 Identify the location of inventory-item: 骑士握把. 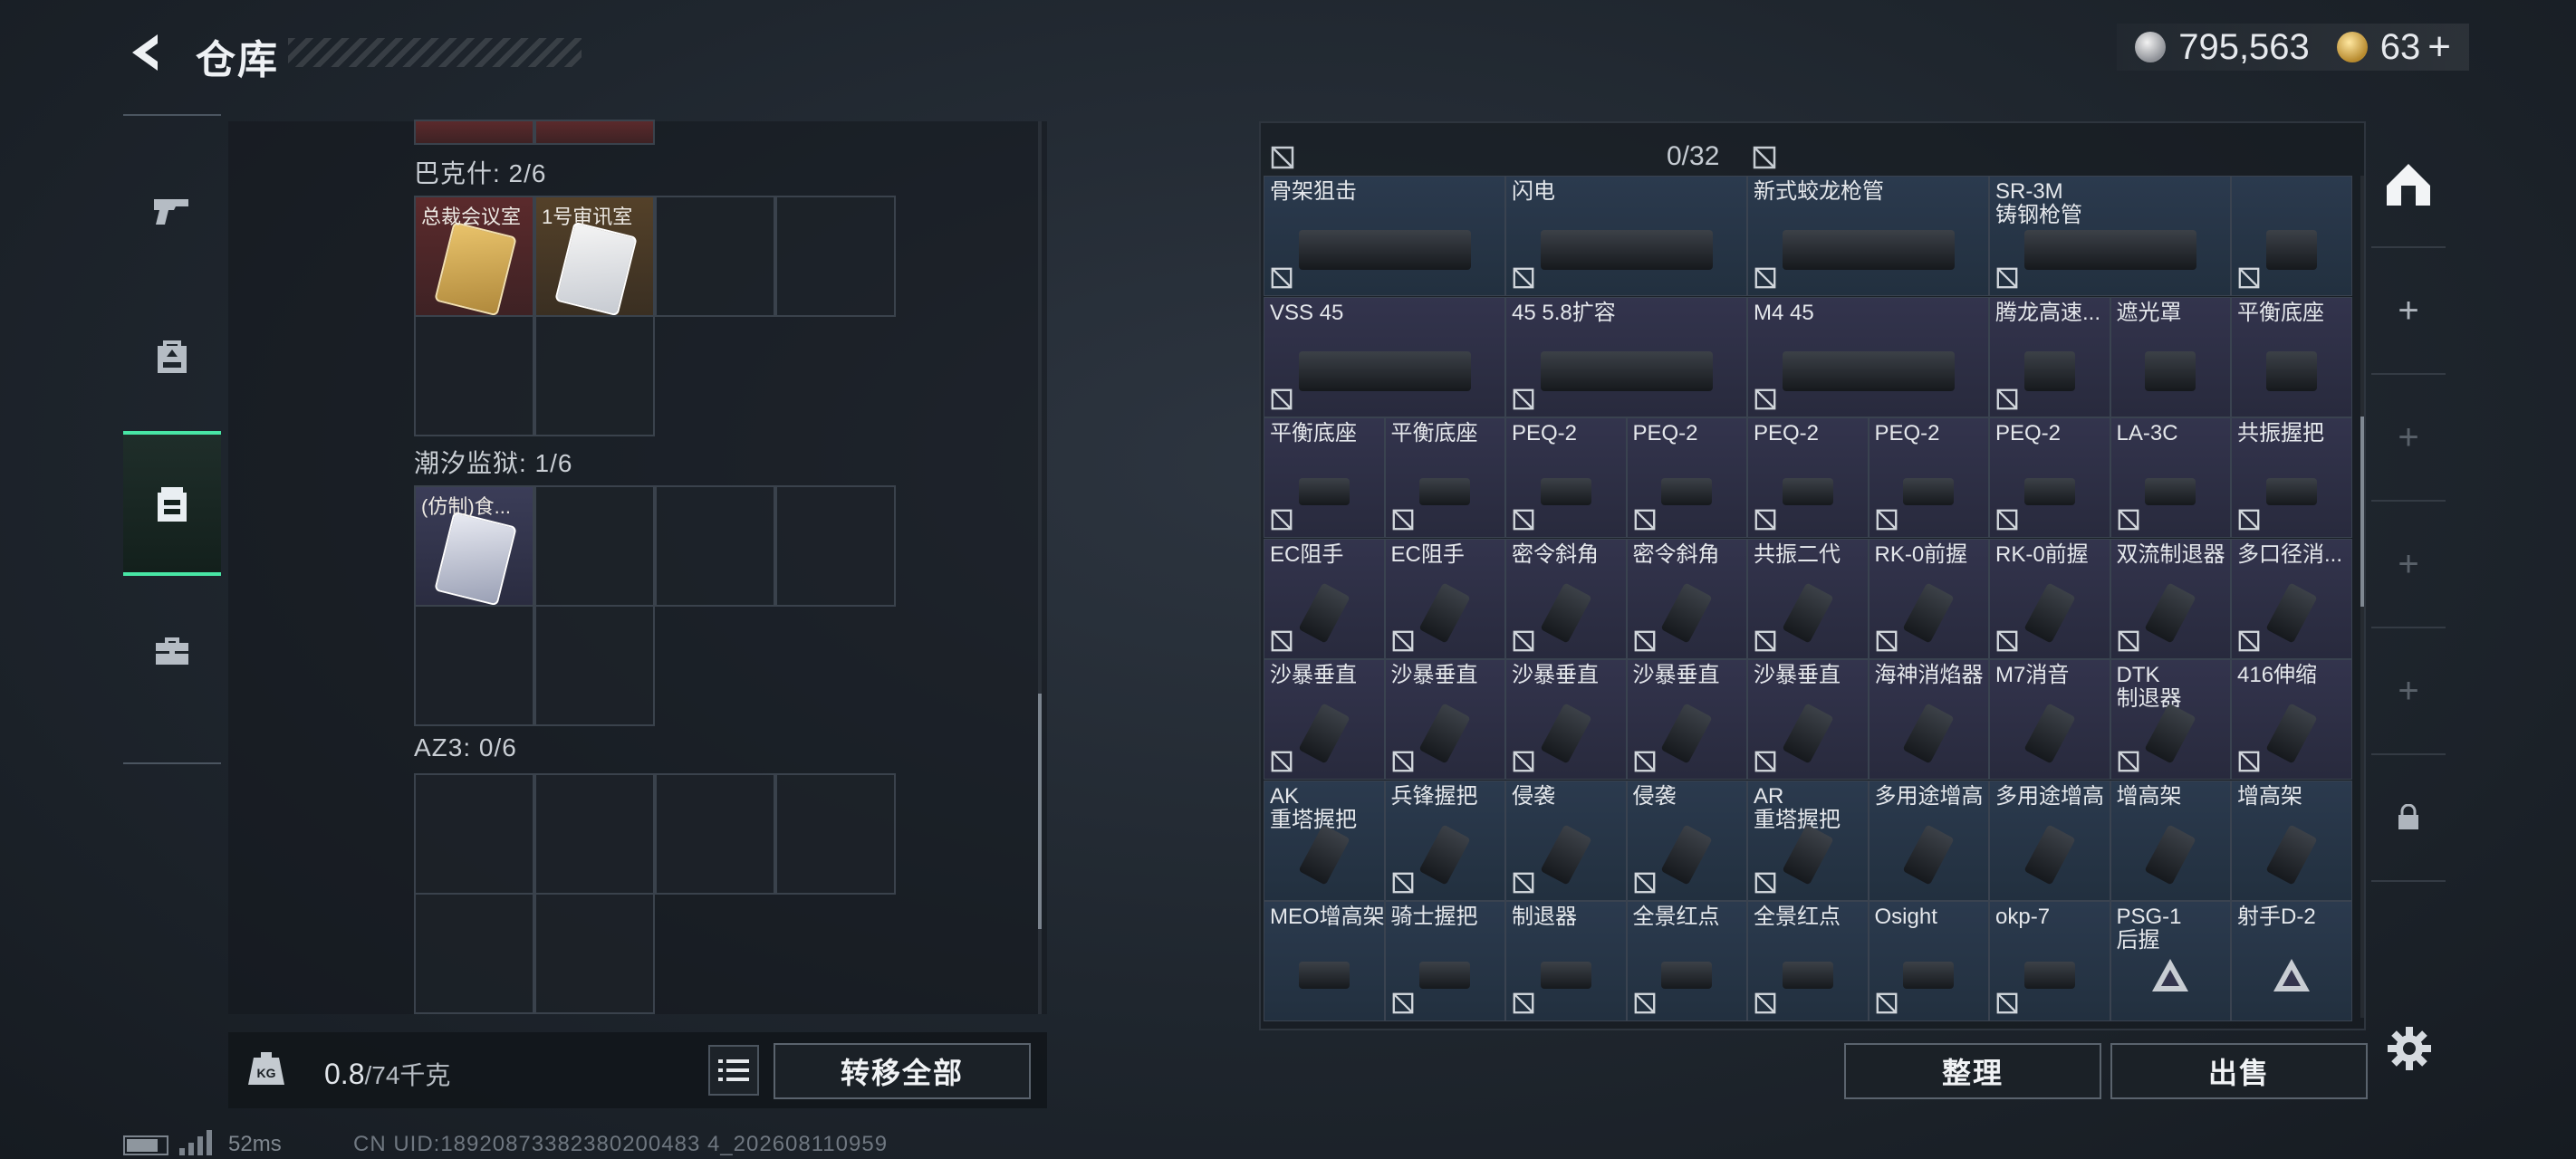
(1444, 961).